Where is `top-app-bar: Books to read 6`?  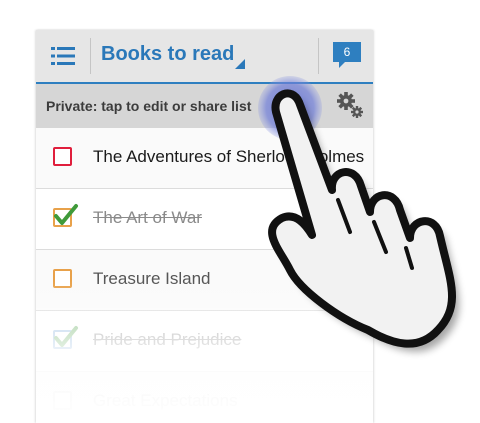
top-app-bar: Books to read 6 is located at coordinates (204, 57).